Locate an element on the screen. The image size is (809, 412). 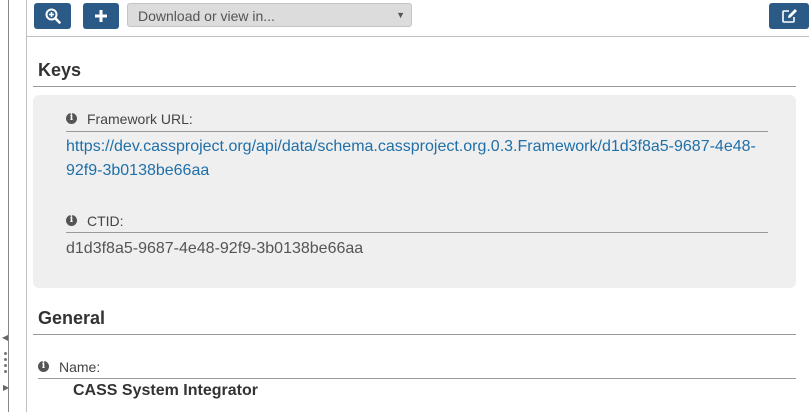
add-button is located at coordinates (101, 16).